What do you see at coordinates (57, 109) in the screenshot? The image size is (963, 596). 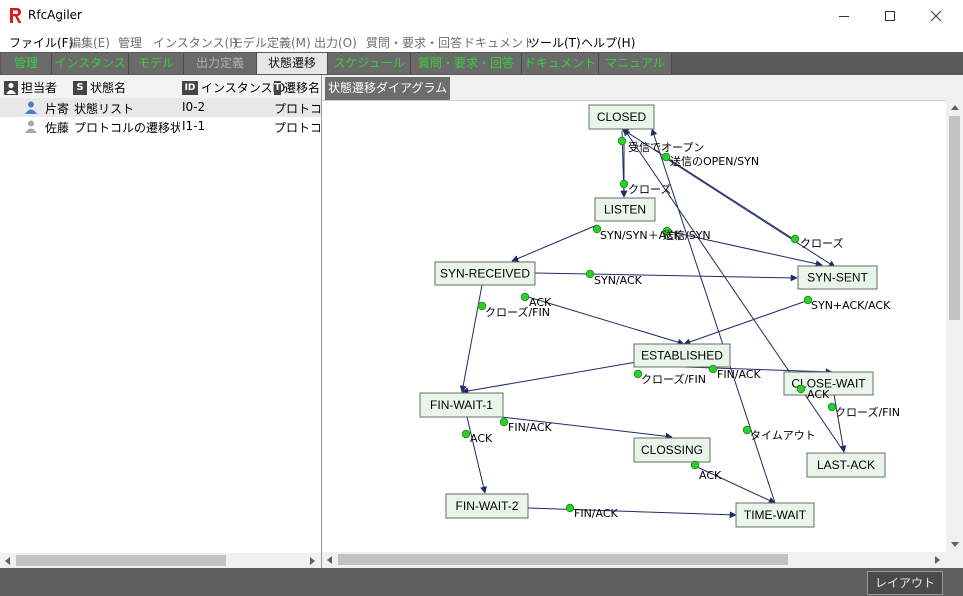 I see `row-owner: 片寄` at bounding box center [57, 109].